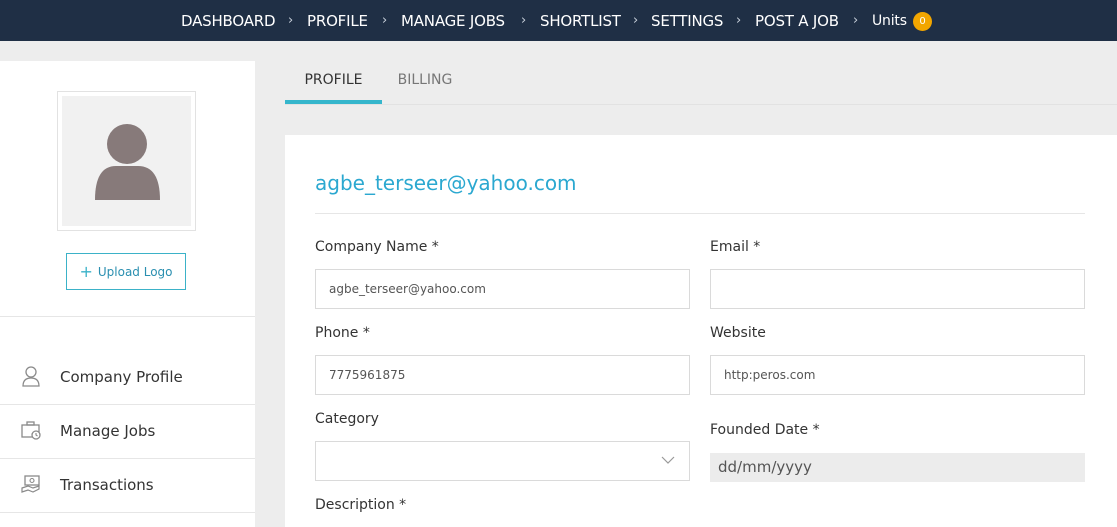 The height and width of the screenshot is (527, 1117). I want to click on form-title: agbe_terseer@yahoo.com, so click(446, 183).